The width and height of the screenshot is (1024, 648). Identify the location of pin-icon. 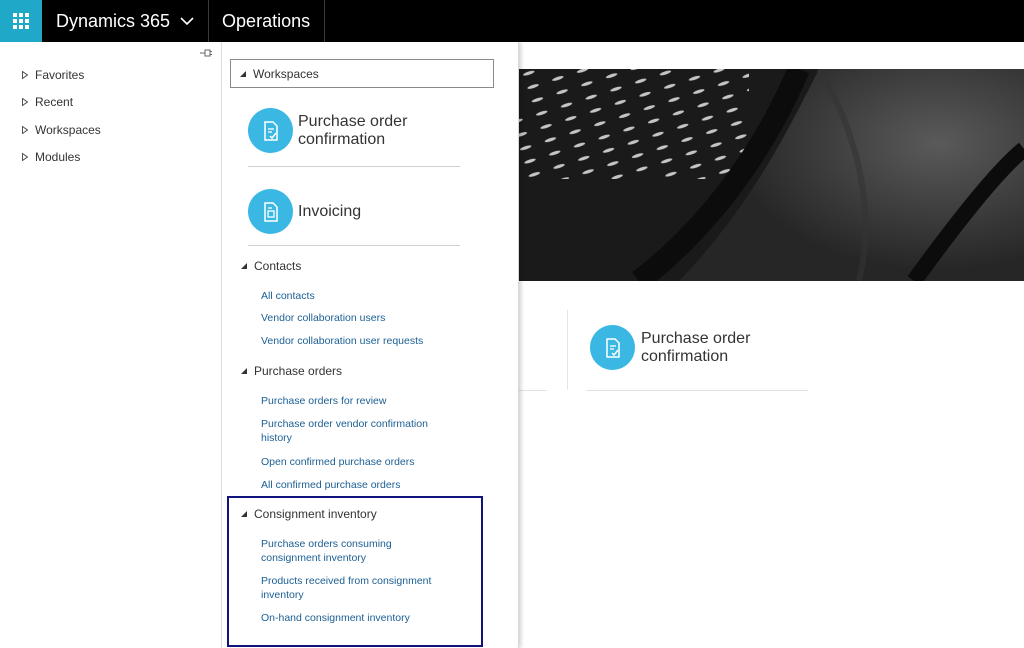
(206, 53).